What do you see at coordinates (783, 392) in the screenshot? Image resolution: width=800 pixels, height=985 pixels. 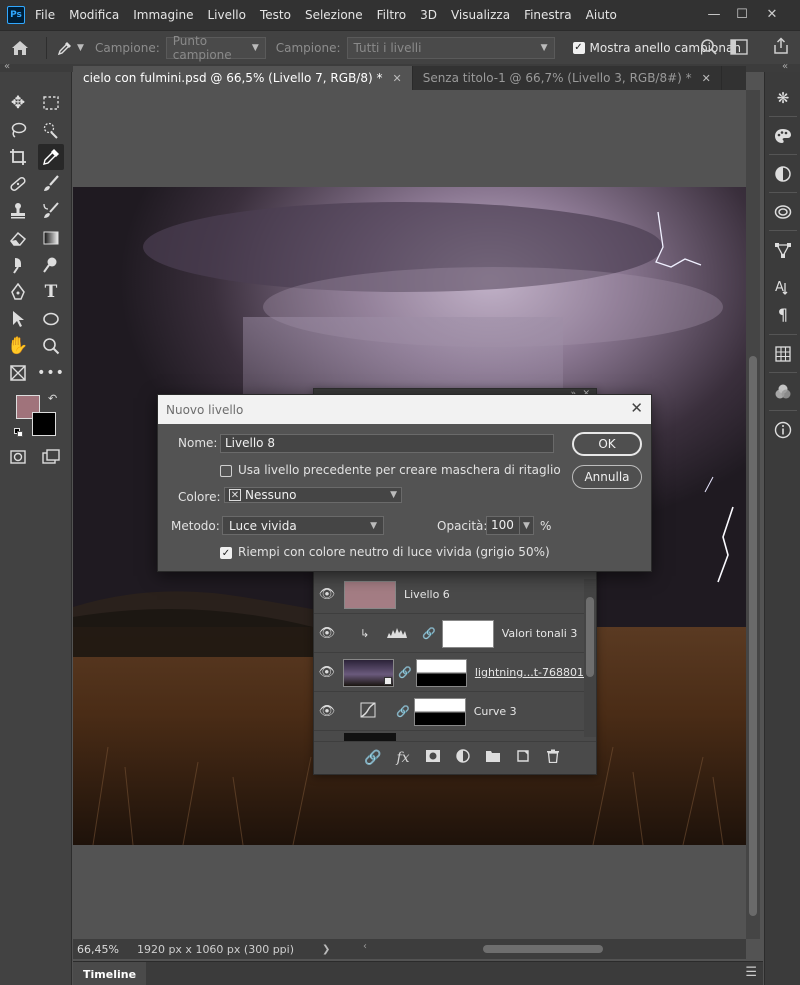 I see `channels-icon` at bounding box center [783, 392].